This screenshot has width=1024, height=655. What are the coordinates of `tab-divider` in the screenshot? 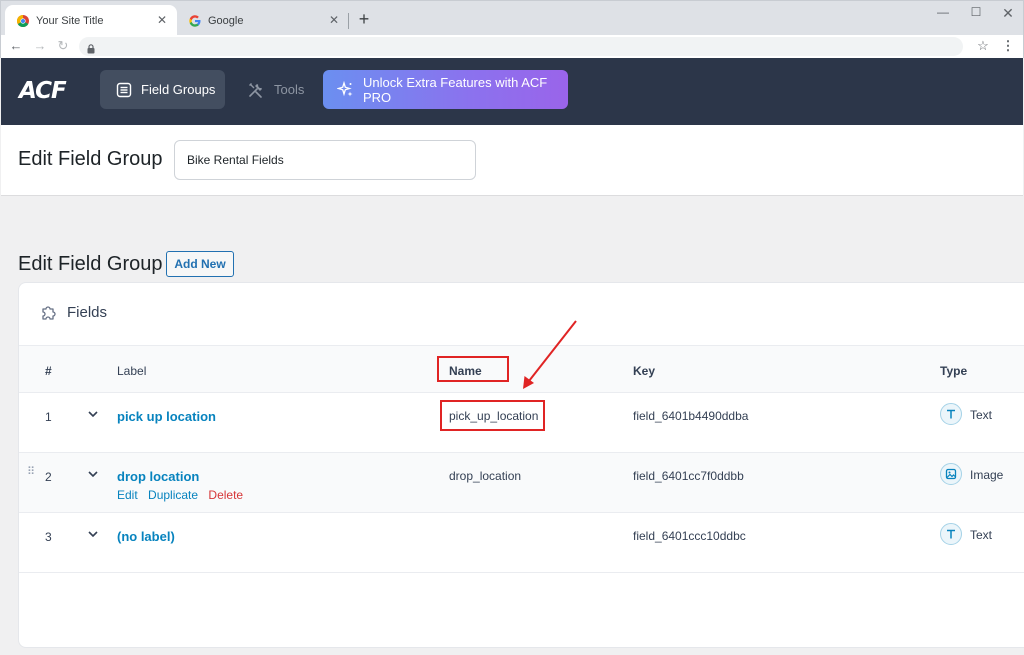 It's located at (348, 21).